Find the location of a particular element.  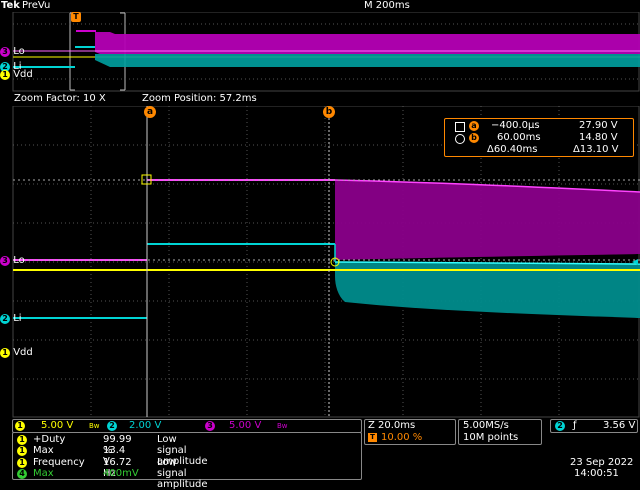

trigger-level: 3.56 V is located at coordinates (619, 425).